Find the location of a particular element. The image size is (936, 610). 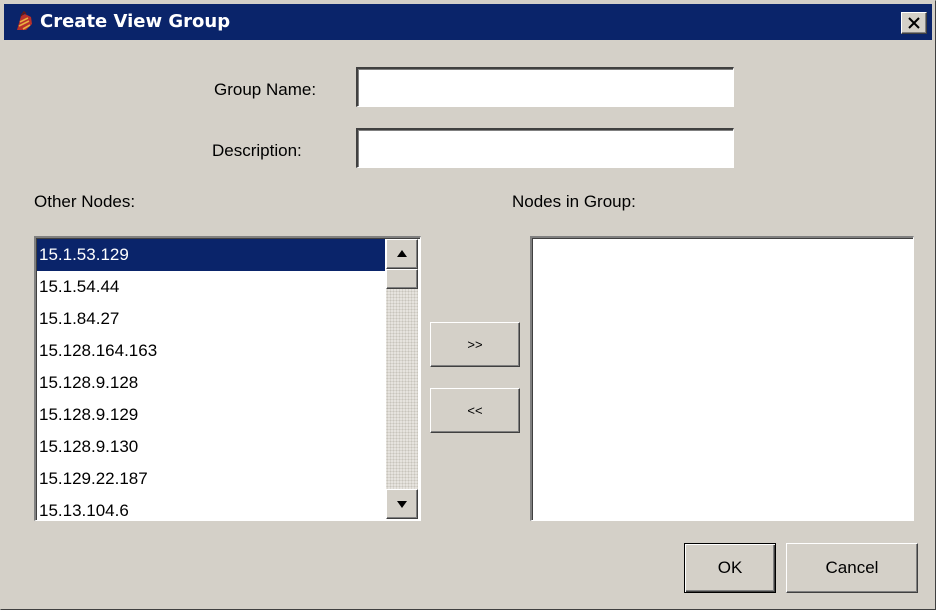

list-item: 15.128.9.129 is located at coordinates (211, 415).